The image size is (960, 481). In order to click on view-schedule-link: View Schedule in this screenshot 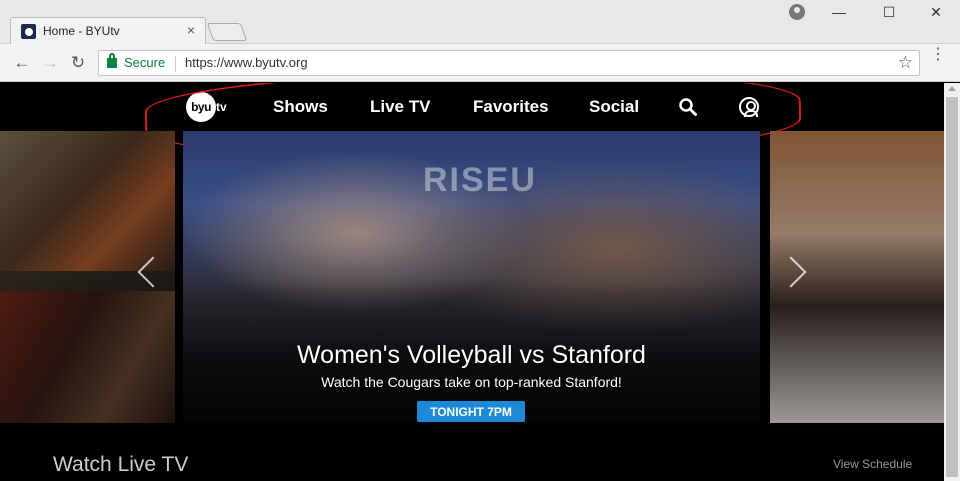, I will do `click(872, 464)`.